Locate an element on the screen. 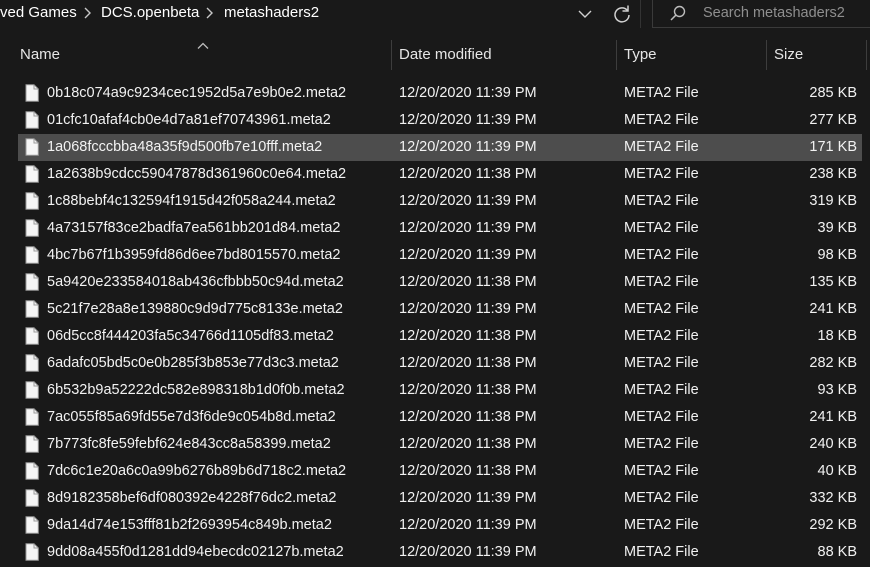 The image size is (870, 567). column-header: Name Date modified Type Size is located at coordinates (435, 55).